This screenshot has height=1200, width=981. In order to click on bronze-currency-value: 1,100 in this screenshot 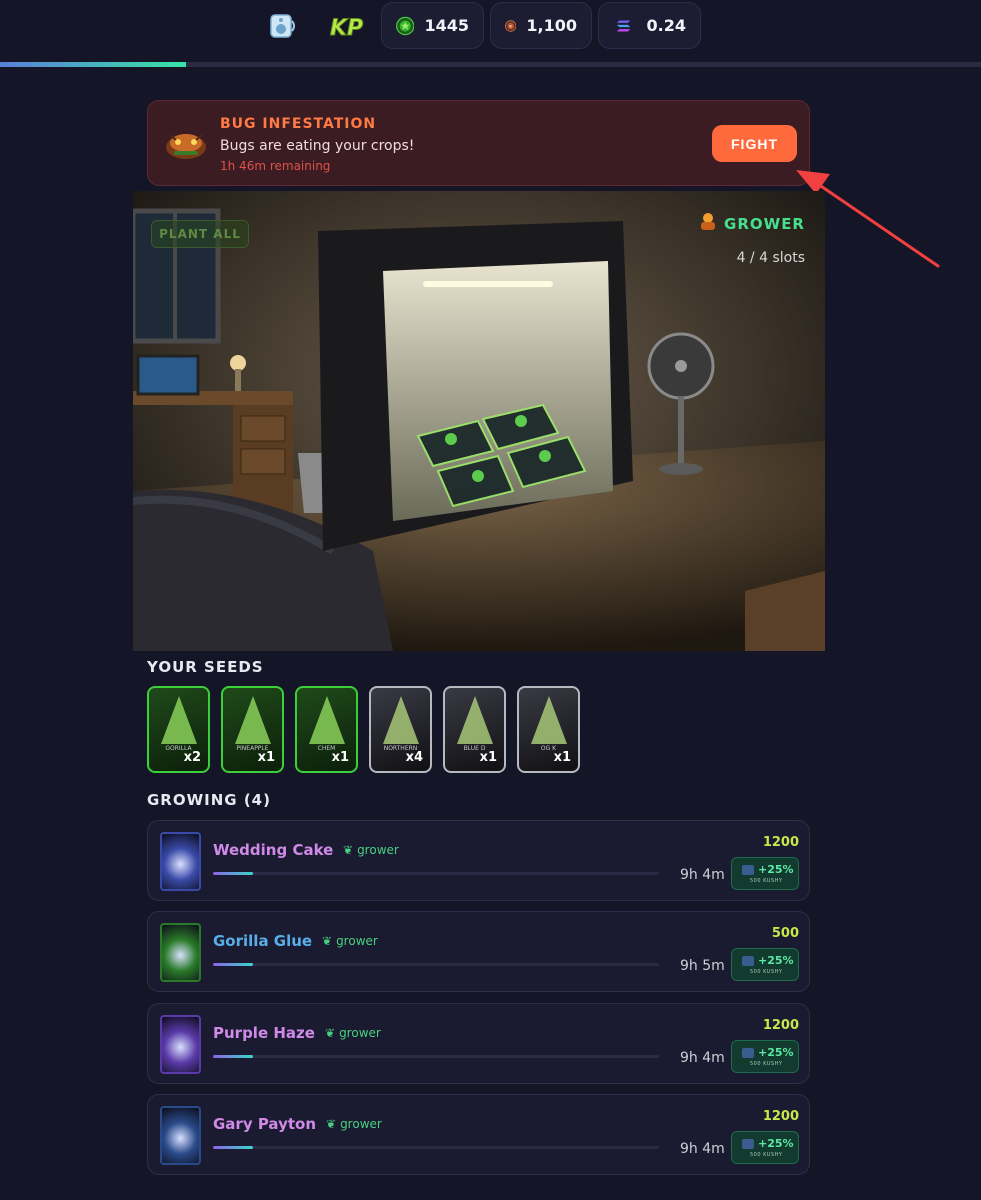, I will do `click(551, 25)`.